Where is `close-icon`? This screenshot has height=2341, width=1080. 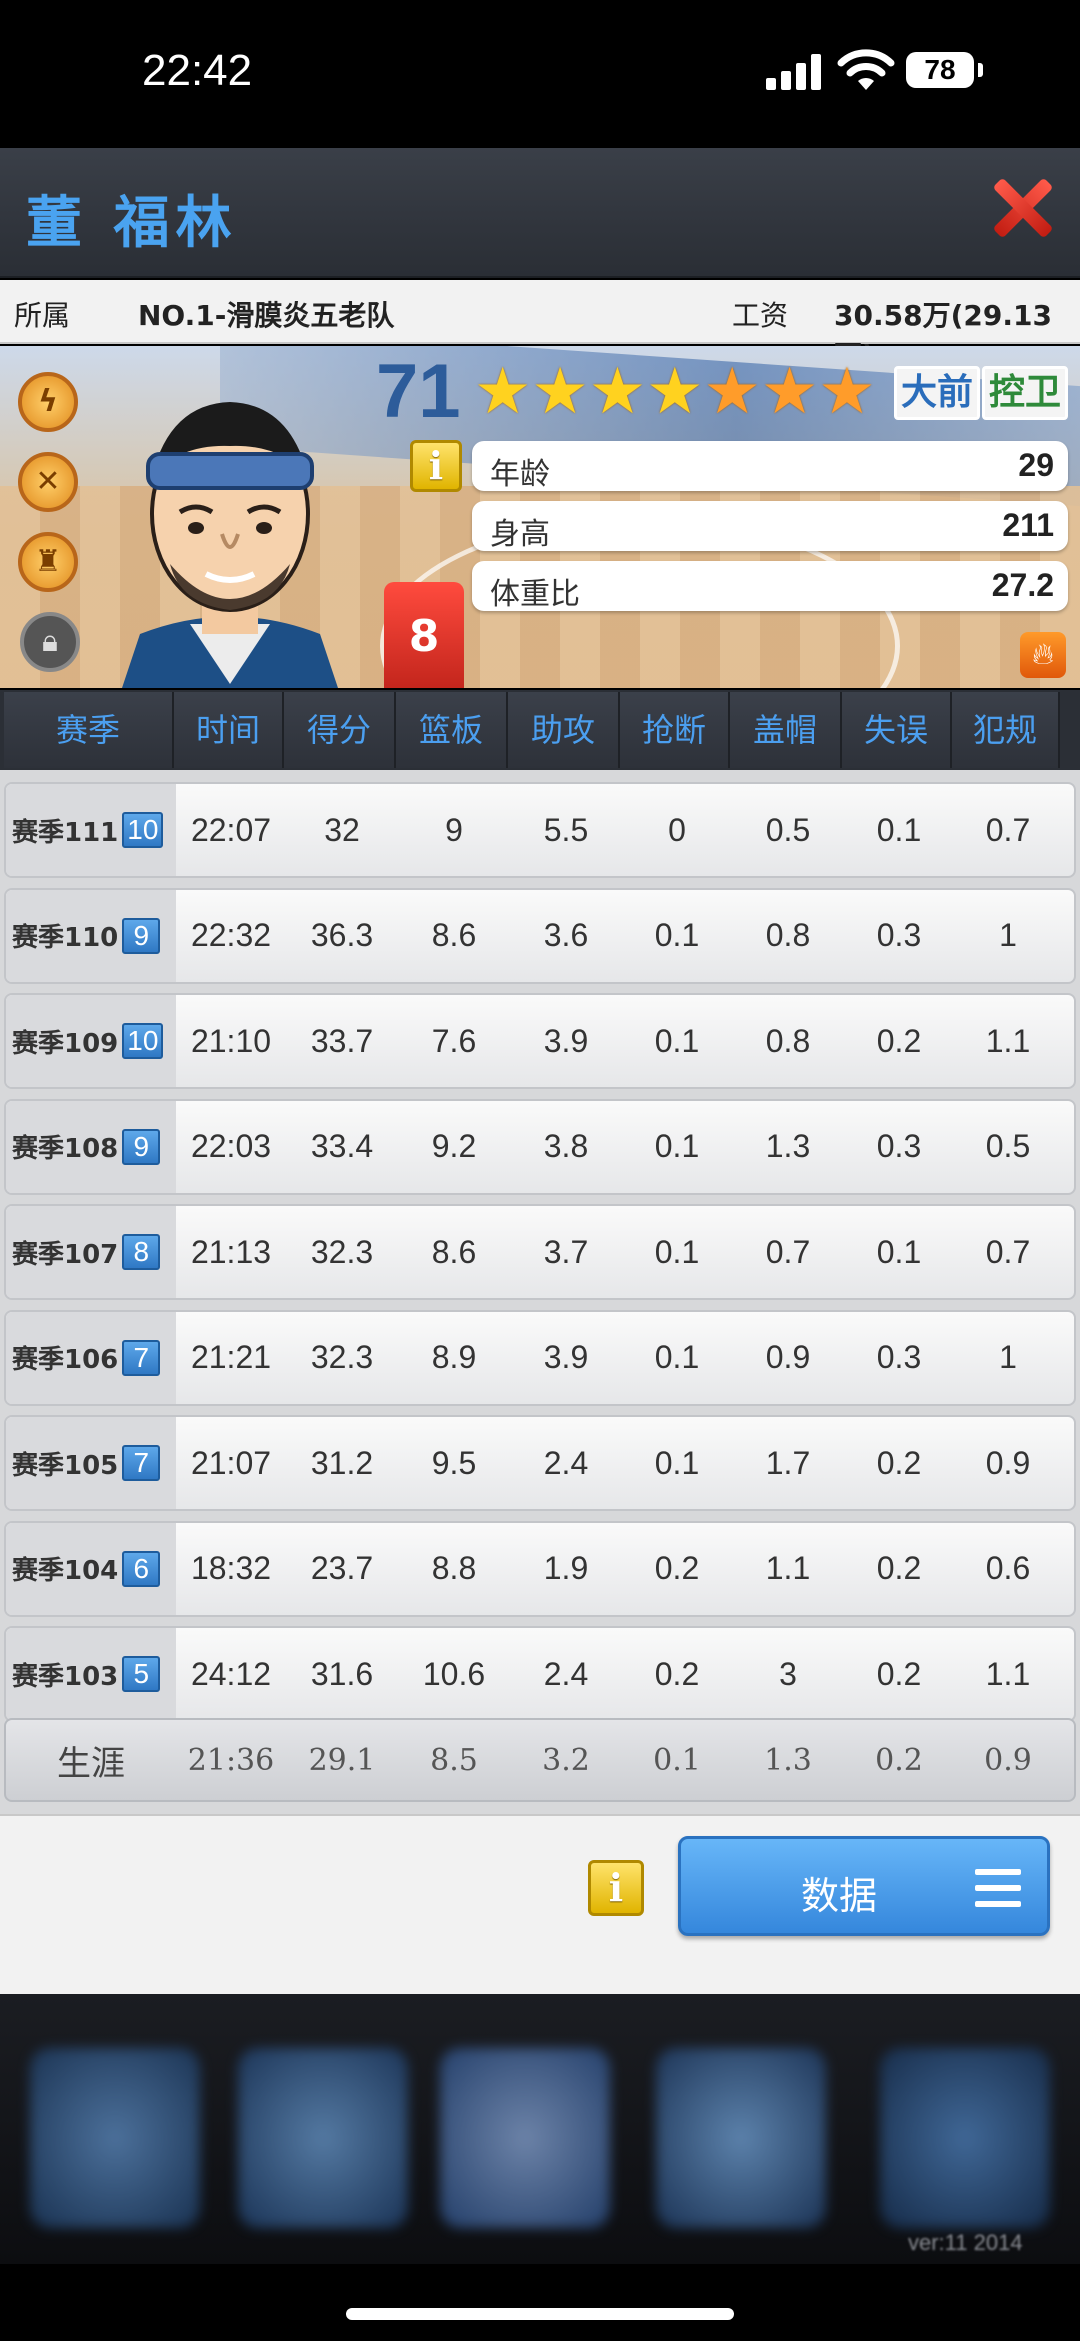 close-icon is located at coordinates (1022, 208).